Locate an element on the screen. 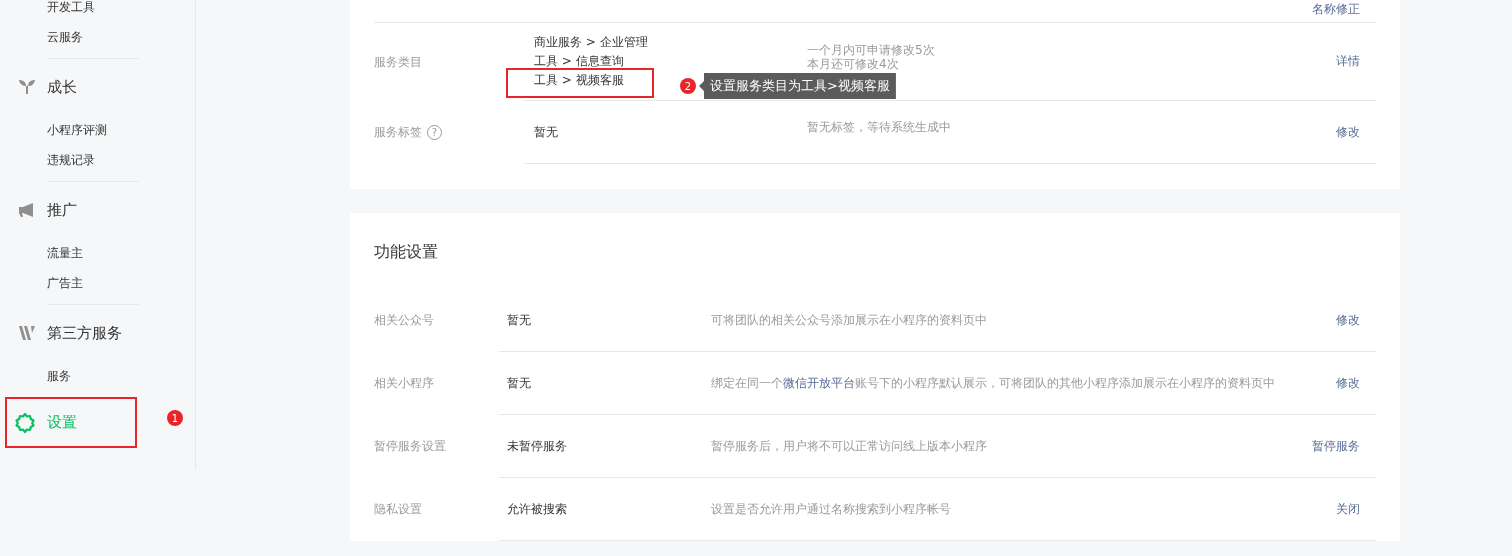  action-link: 关闭 is located at coordinates (1348, 509).